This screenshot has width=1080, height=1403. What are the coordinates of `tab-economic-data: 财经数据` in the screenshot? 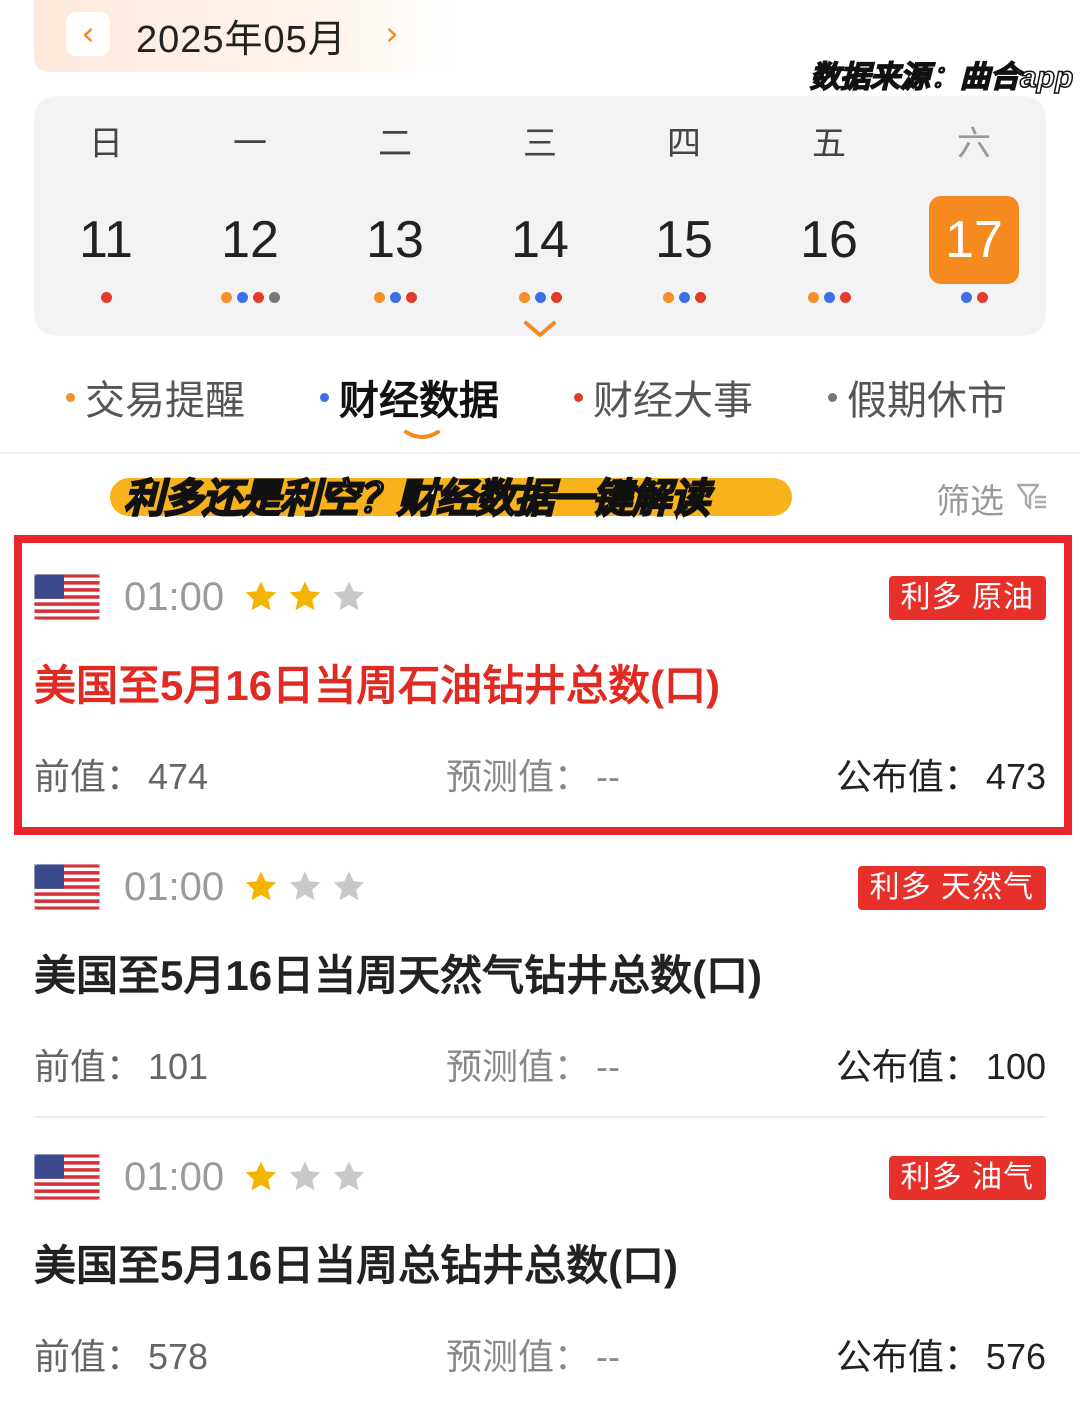 It's located at (409, 397).